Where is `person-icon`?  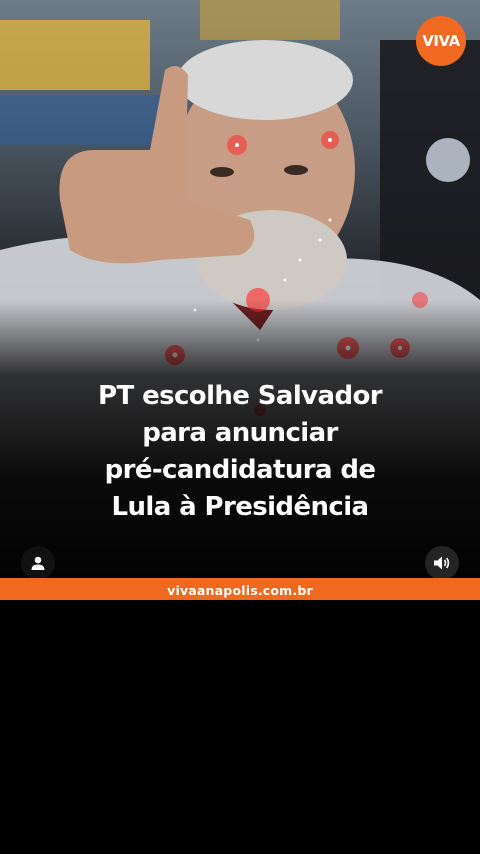
person-icon is located at coordinates (38, 563).